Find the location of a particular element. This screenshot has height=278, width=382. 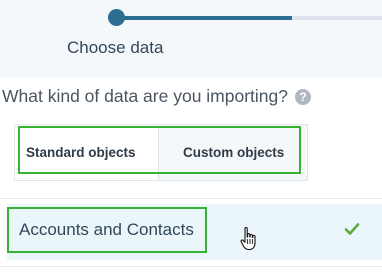

progress-fill is located at coordinates (204, 18).